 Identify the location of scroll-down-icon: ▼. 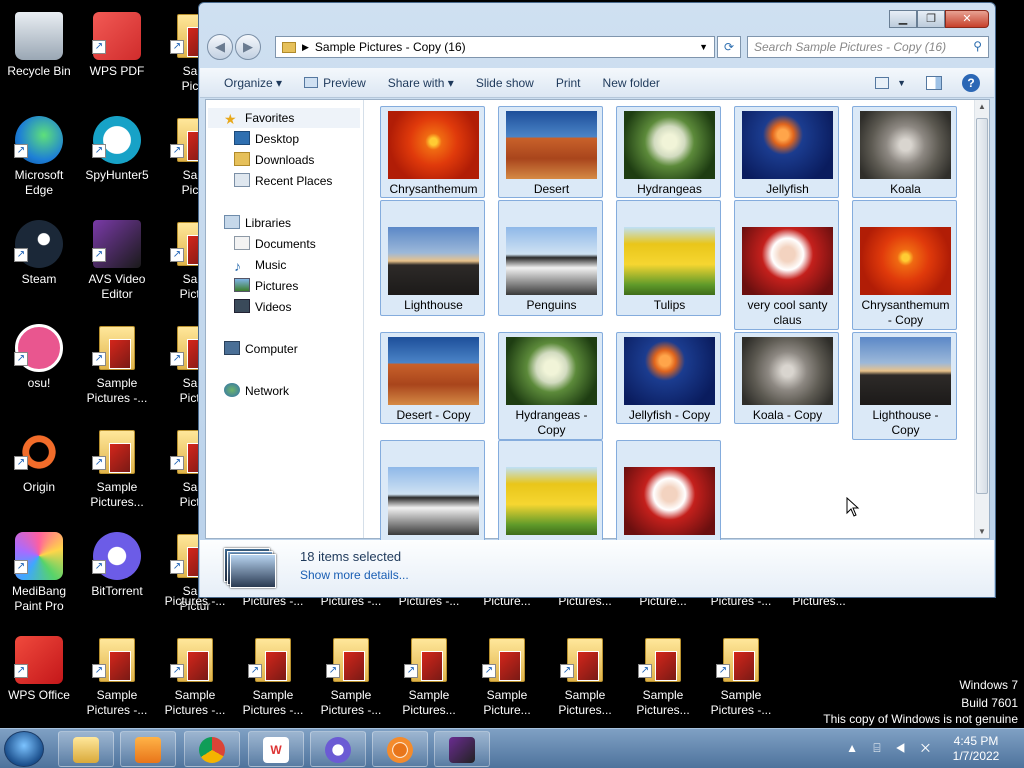
(982, 531).